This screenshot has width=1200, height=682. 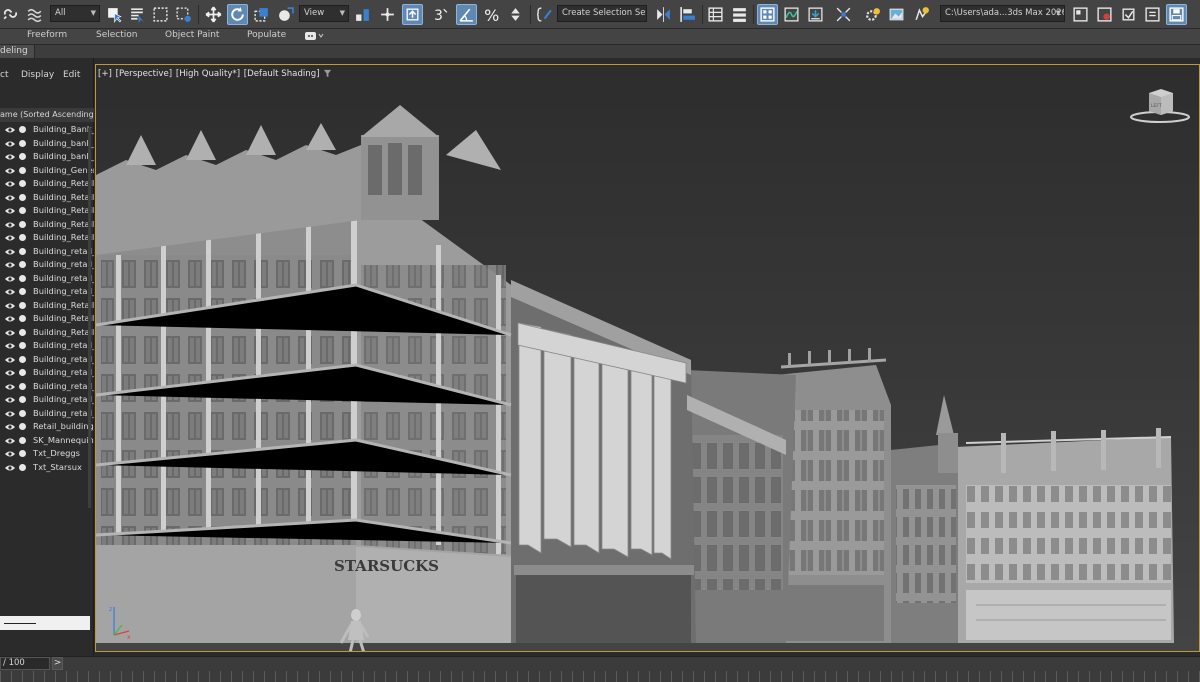 What do you see at coordinates (282, 74) in the screenshot?
I see `viewport-shading-menu: [Default Shading]` at bounding box center [282, 74].